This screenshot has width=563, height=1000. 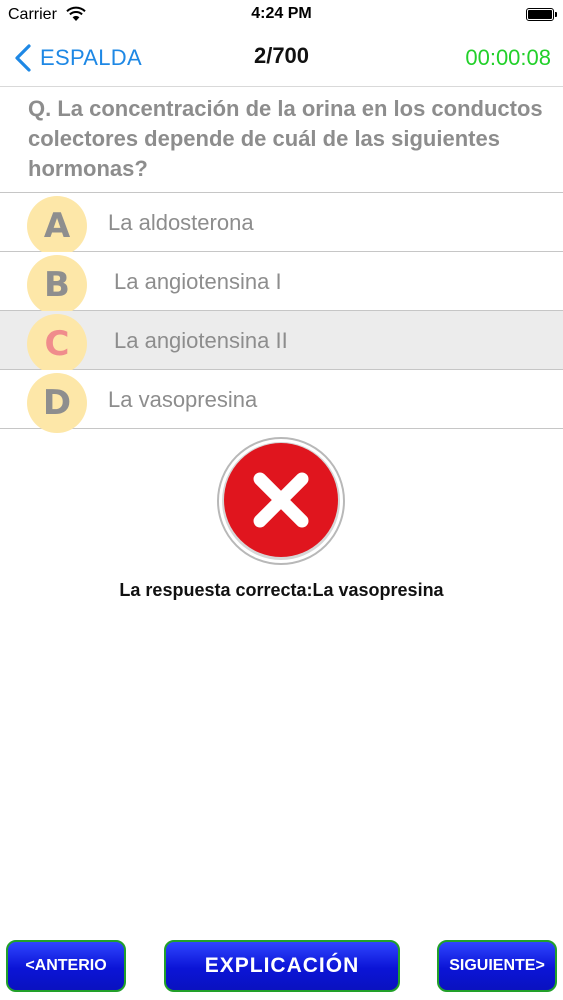 What do you see at coordinates (57, 285) in the screenshot?
I see `option-badge: B` at bounding box center [57, 285].